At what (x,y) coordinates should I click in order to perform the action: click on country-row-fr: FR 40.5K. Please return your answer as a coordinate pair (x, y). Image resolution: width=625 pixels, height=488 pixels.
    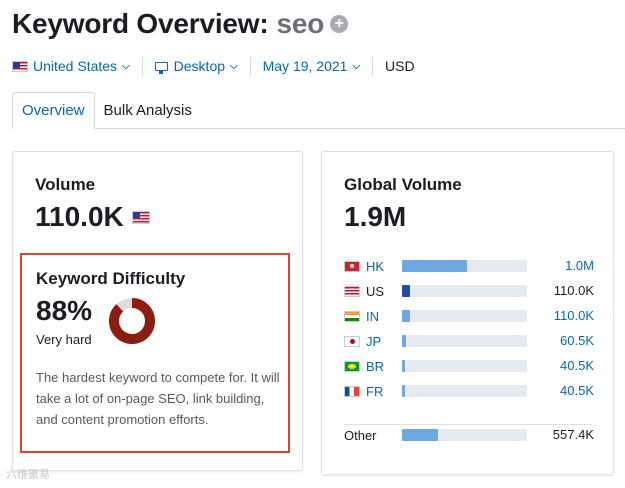
    Looking at the image, I should click on (469, 391).